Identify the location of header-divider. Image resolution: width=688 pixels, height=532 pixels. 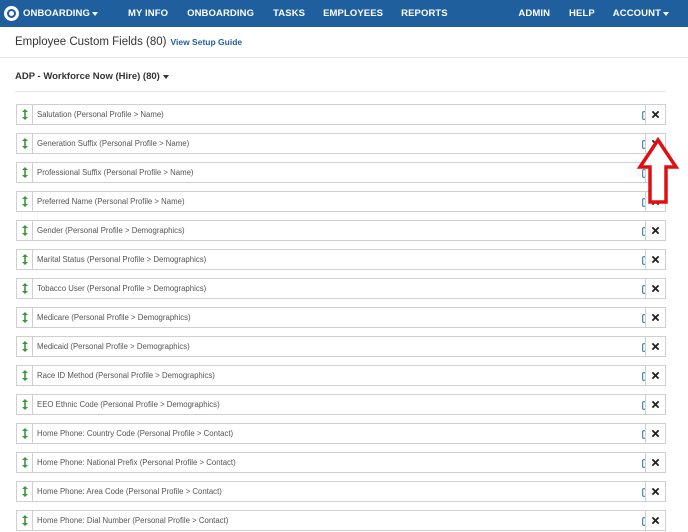
(344, 57).